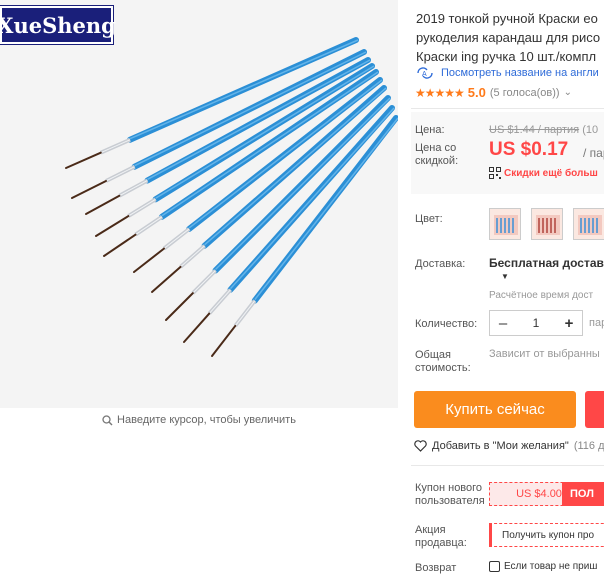  I want to click on return-text: Если товар не приш, so click(551, 566).